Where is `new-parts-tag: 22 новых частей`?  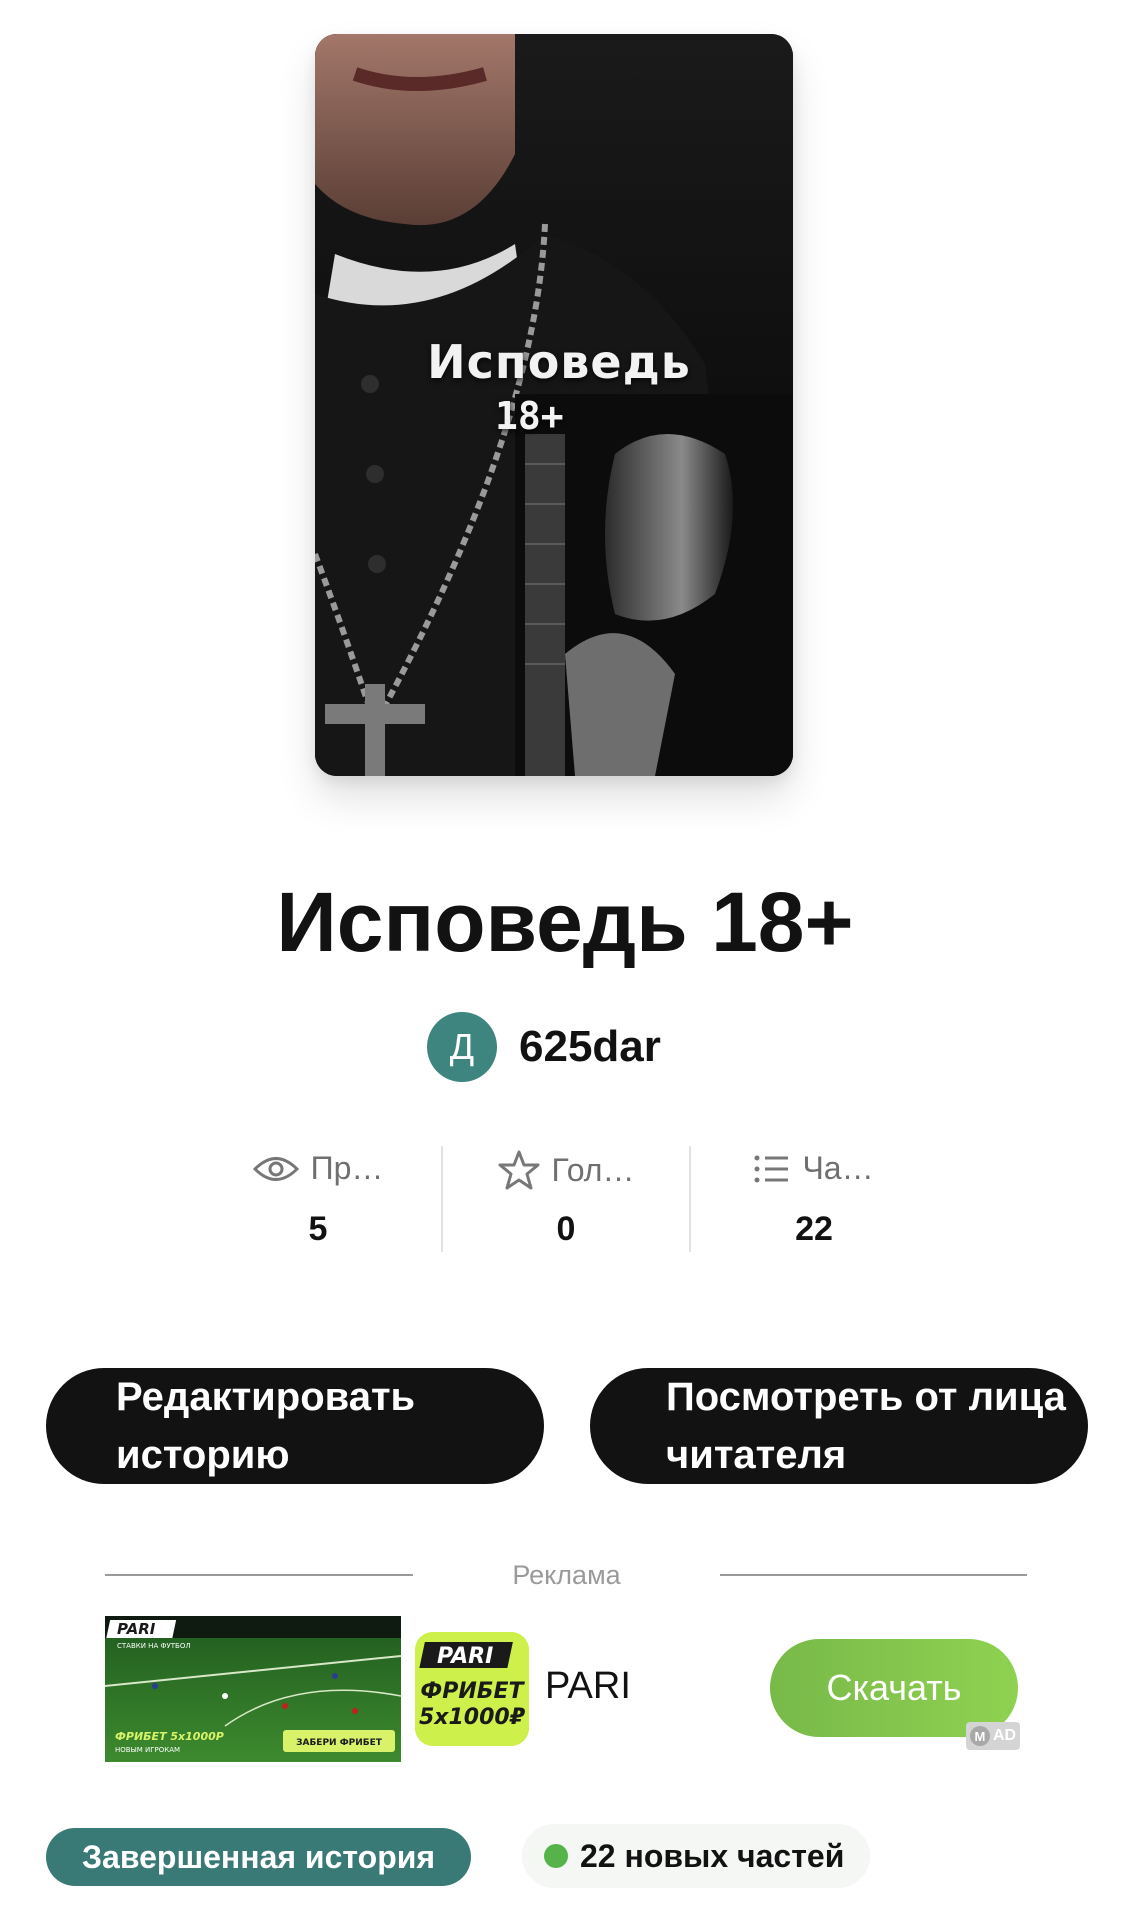
new-parts-tag: 22 новых частей is located at coordinates (696, 1856).